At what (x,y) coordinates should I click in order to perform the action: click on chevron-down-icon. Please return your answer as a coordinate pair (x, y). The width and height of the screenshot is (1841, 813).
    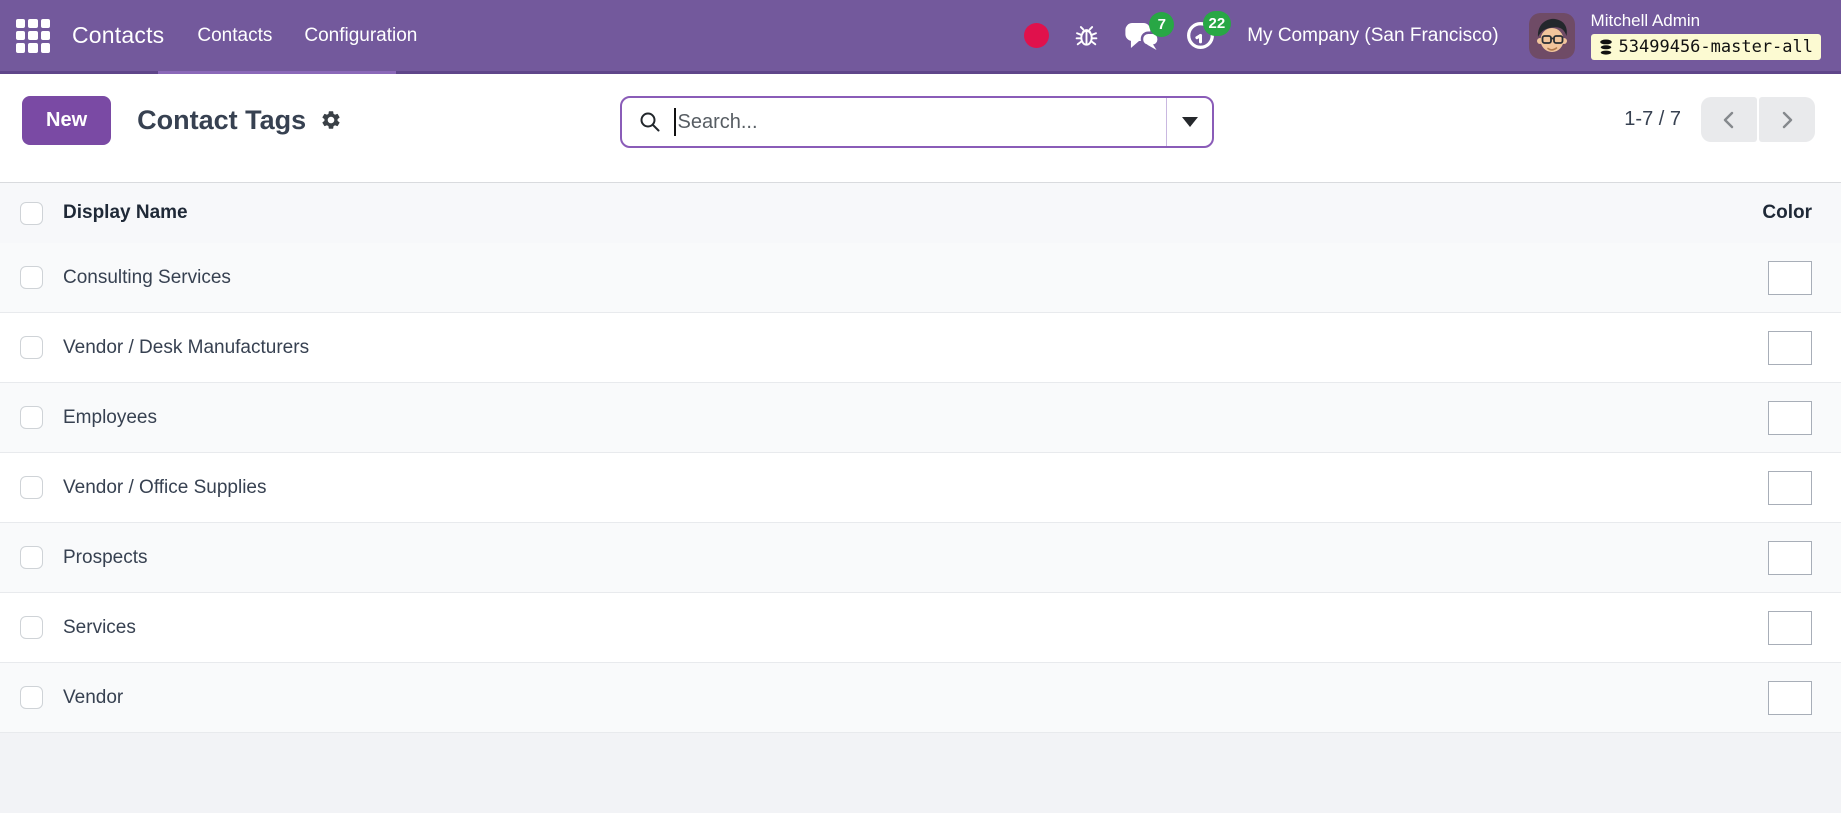
    Looking at the image, I should click on (1189, 122).